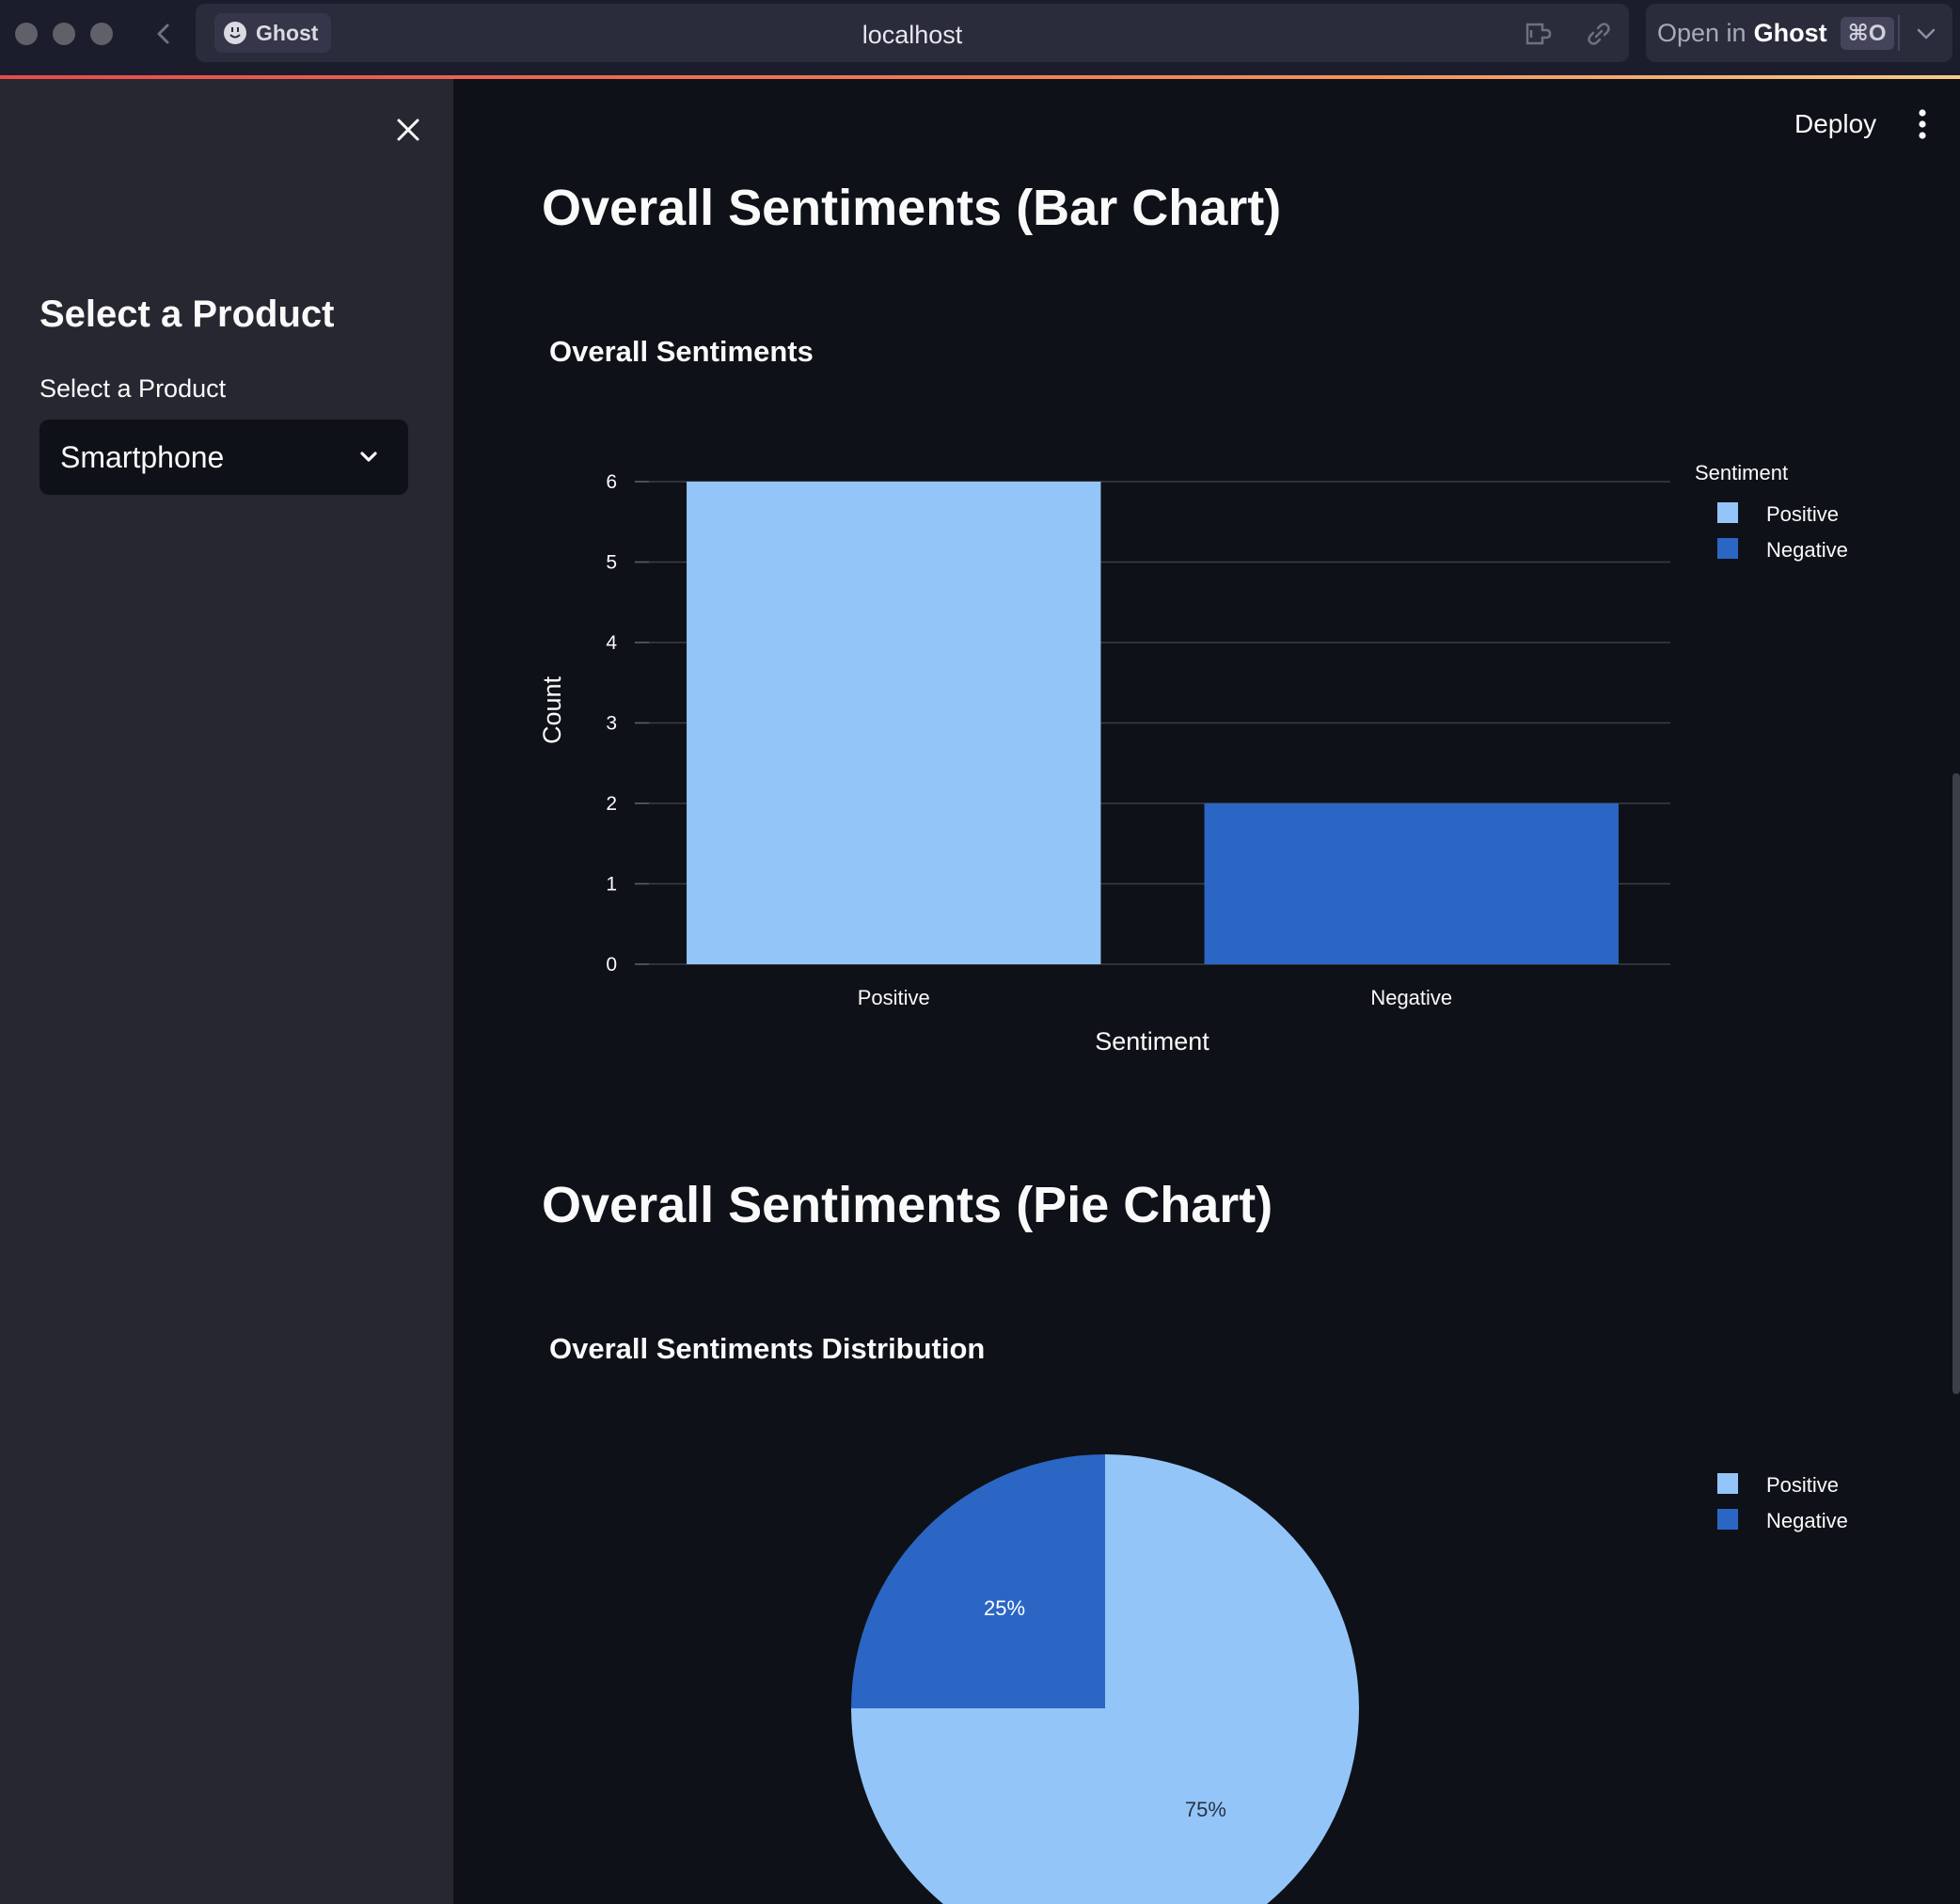  What do you see at coordinates (1783, 1502) in the screenshot?
I see `pie-chart-legend: Positive Negative` at bounding box center [1783, 1502].